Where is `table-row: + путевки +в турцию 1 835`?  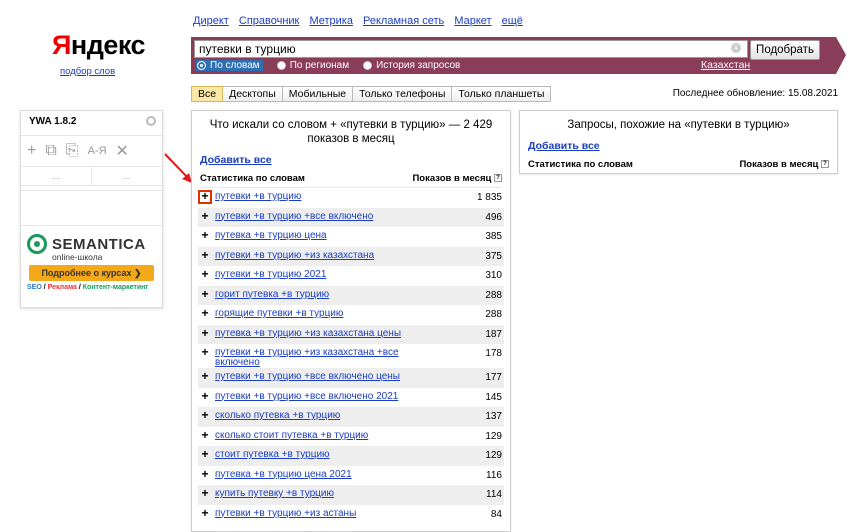 table-row: + путевки +в турцию 1 835 is located at coordinates (351, 198).